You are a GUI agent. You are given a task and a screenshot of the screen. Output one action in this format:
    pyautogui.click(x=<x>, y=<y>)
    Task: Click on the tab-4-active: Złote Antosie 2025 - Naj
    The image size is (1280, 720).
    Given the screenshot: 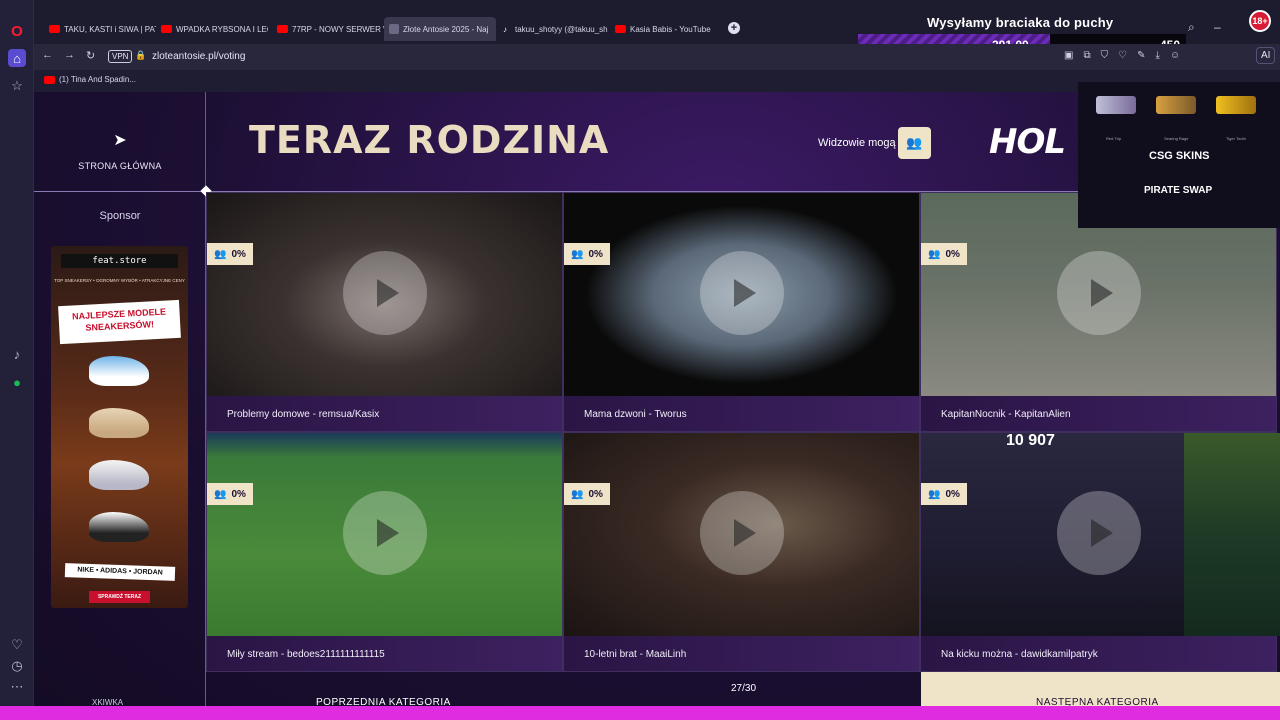 What is the action you would take?
    pyautogui.click(x=440, y=29)
    